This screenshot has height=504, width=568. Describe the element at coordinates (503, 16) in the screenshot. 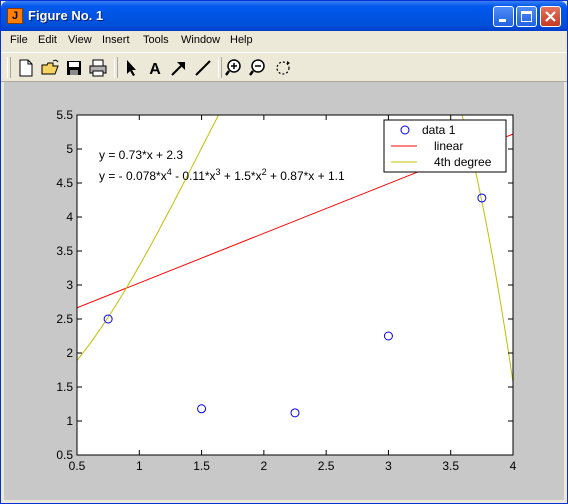

I see `minimize-button` at that location.